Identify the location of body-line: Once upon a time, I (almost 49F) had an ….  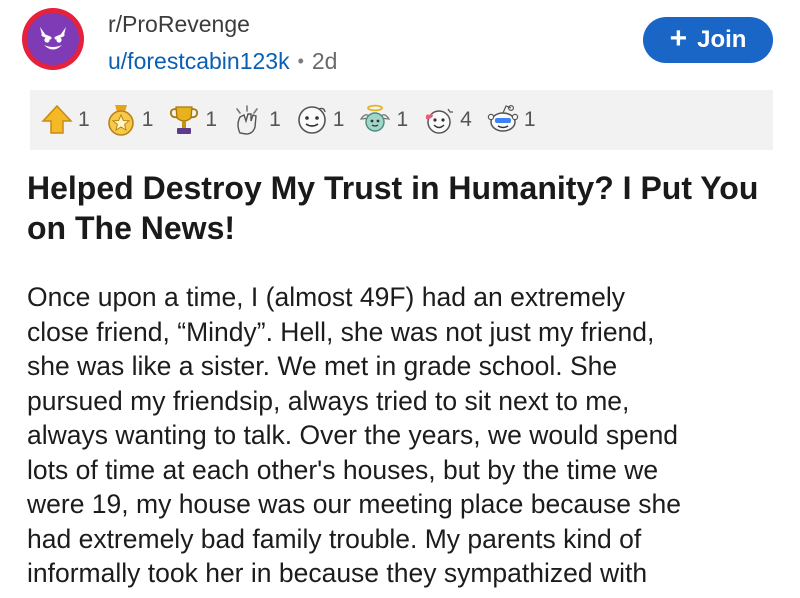
(326, 297).